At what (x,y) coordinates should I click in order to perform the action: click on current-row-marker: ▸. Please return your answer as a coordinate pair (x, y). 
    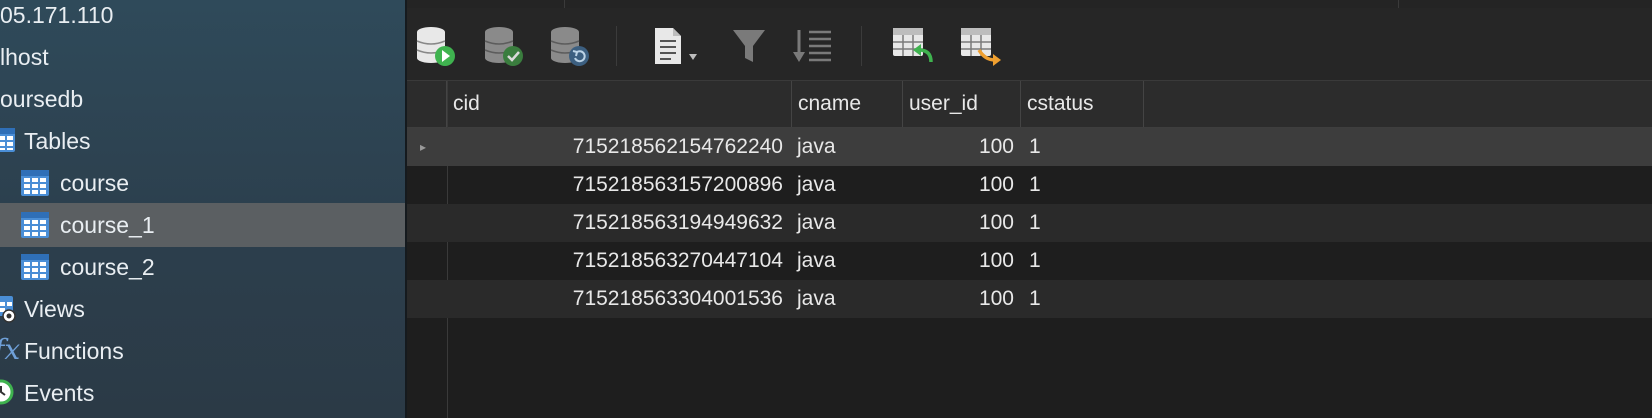
    Looking at the image, I should click on (423, 147).